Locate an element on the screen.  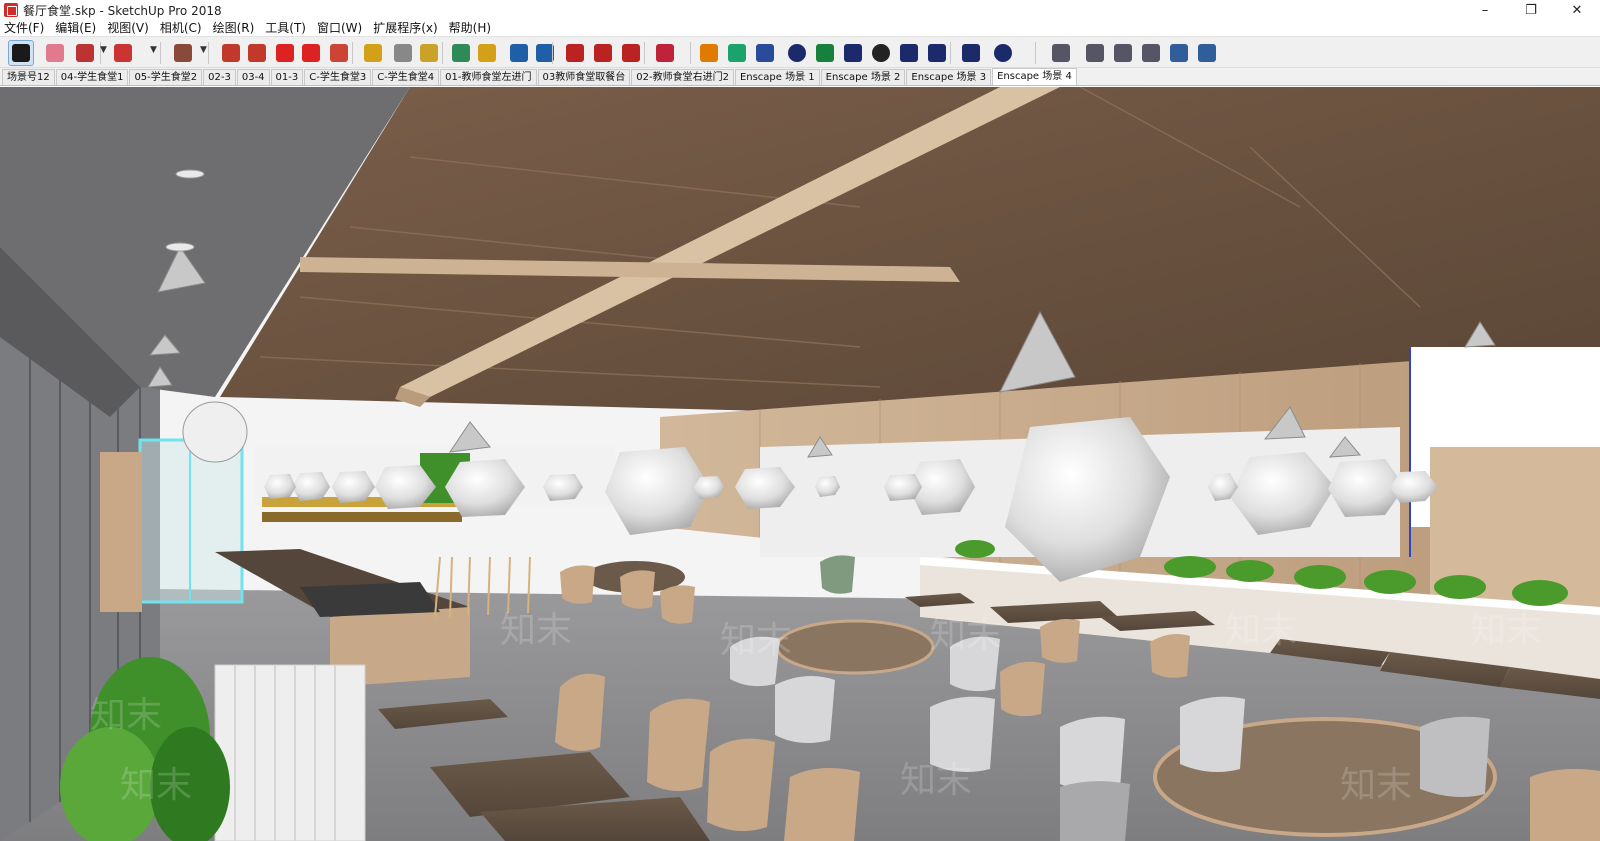
pan-tool-button is located at coordinates (487, 53).